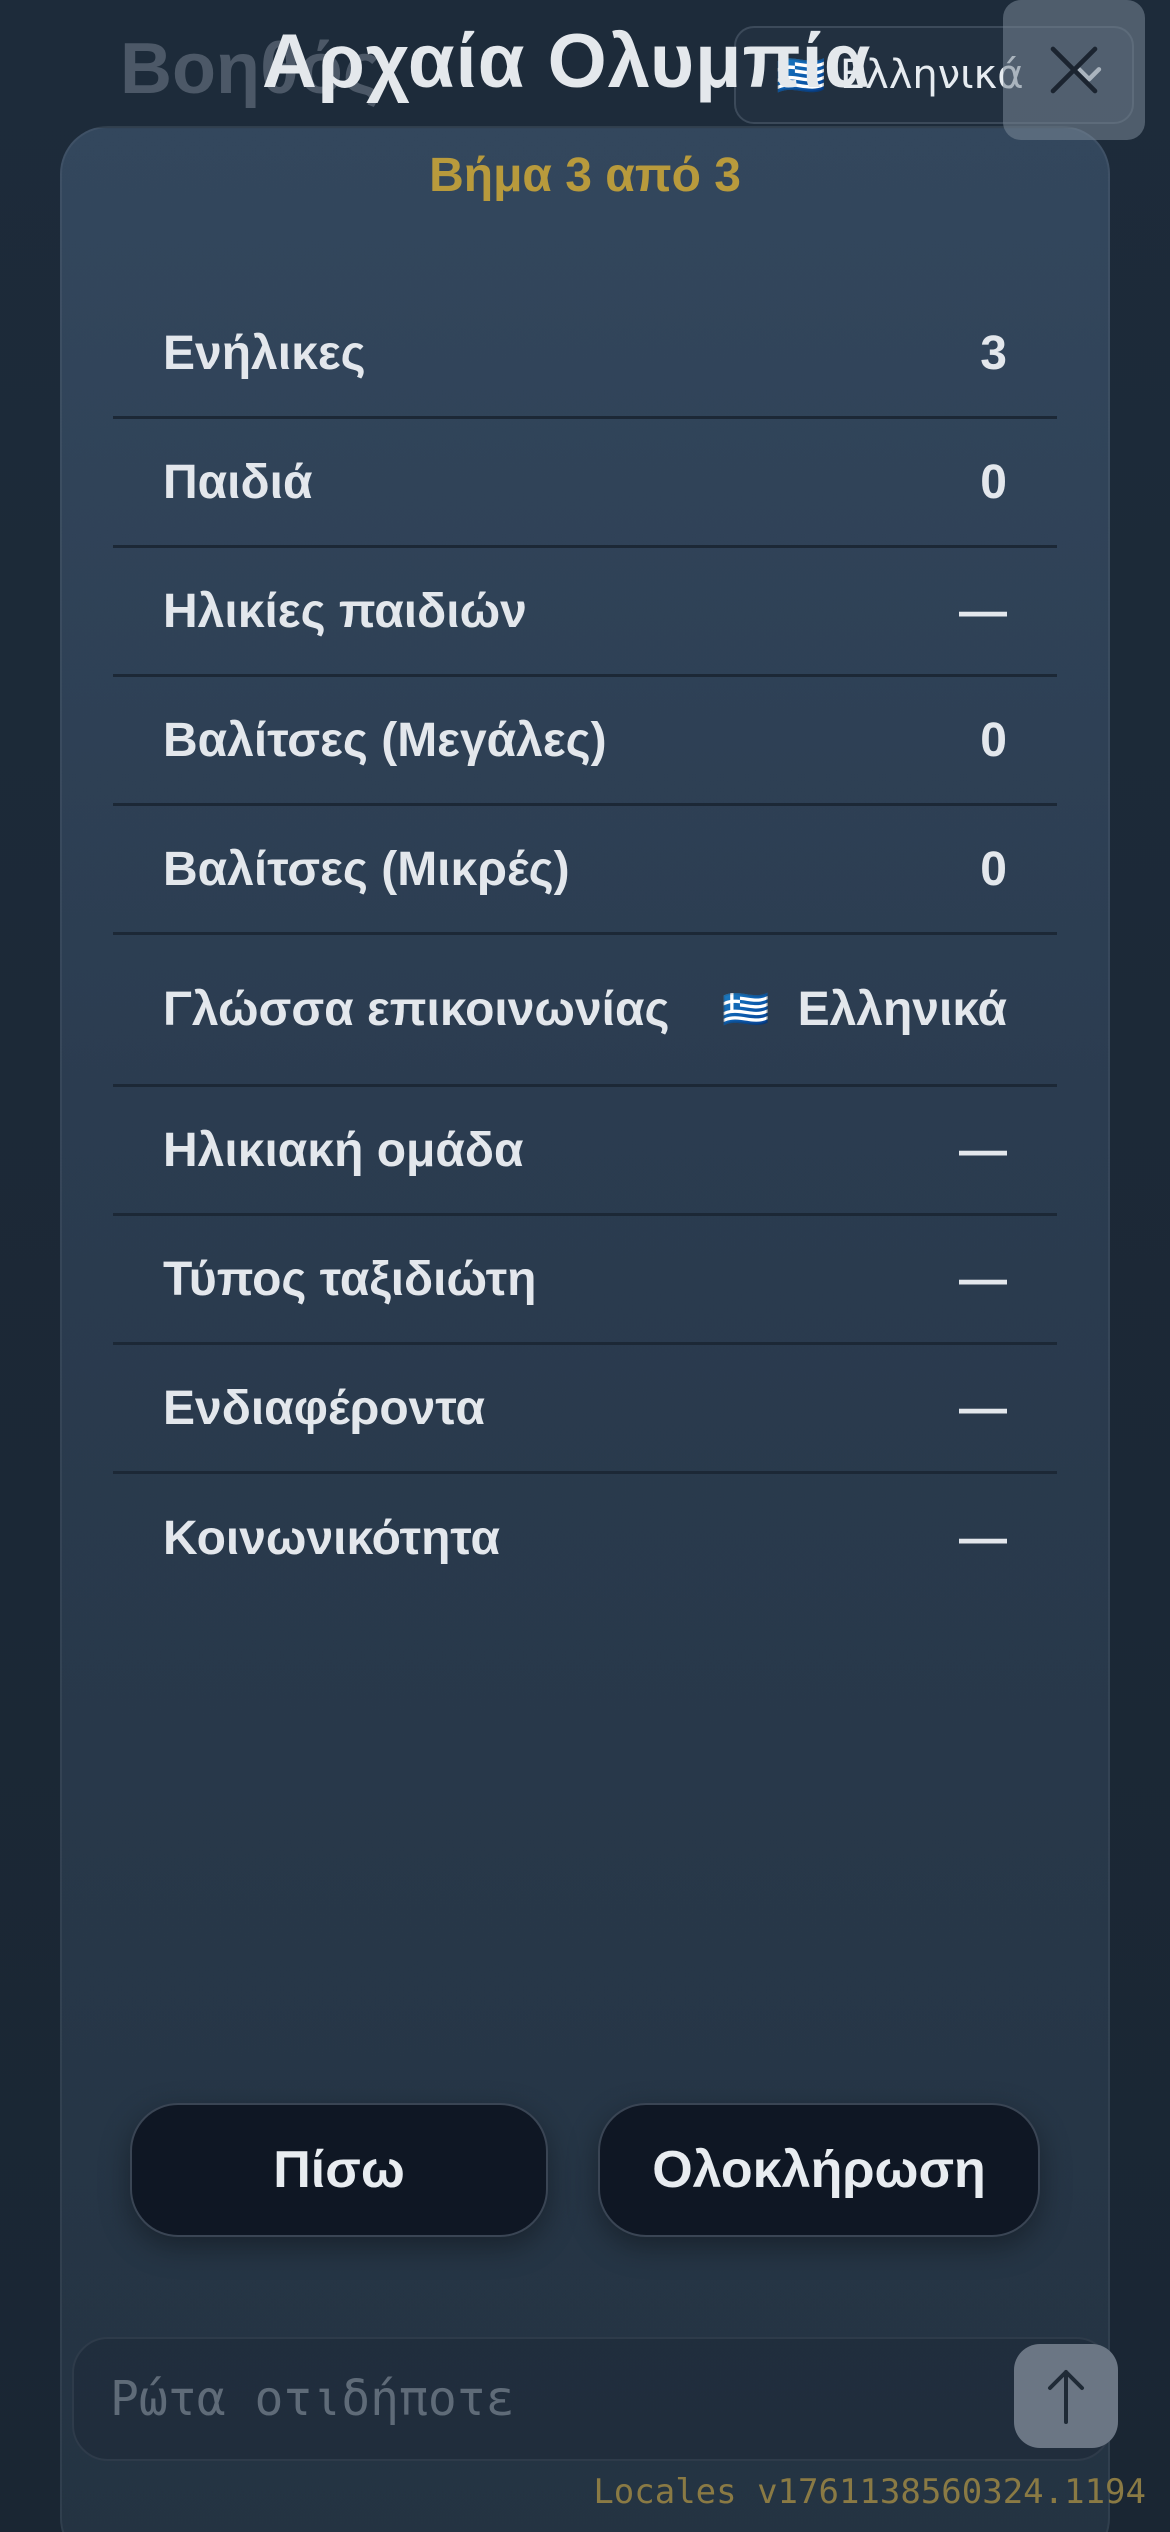 The width and height of the screenshot is (1170, 2532). Describe the element at coordinates (331, 1538) in the screenshot. I see `row-label: Κοινωνικότητα` at that location.